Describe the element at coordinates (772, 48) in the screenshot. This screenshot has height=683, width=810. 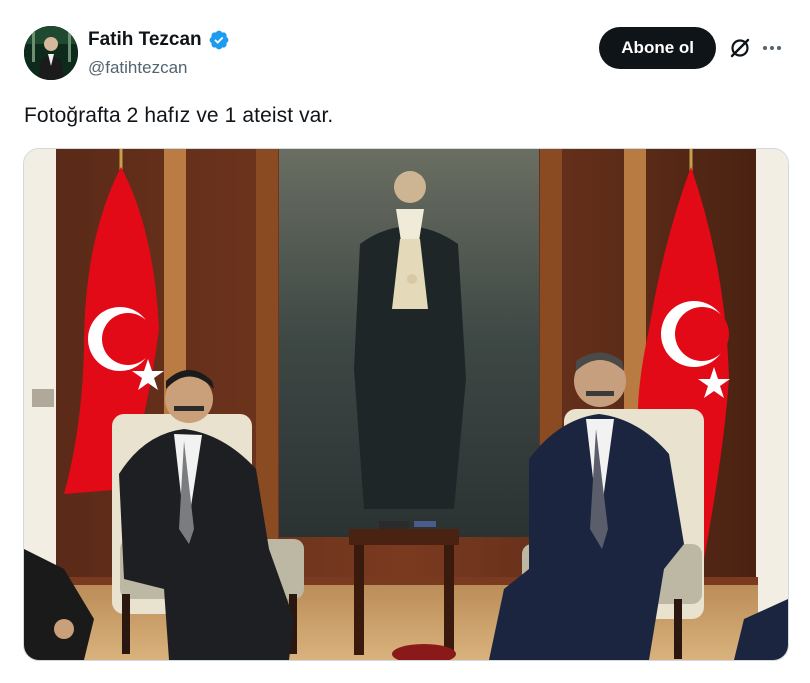
I see `more-icon` at that location.